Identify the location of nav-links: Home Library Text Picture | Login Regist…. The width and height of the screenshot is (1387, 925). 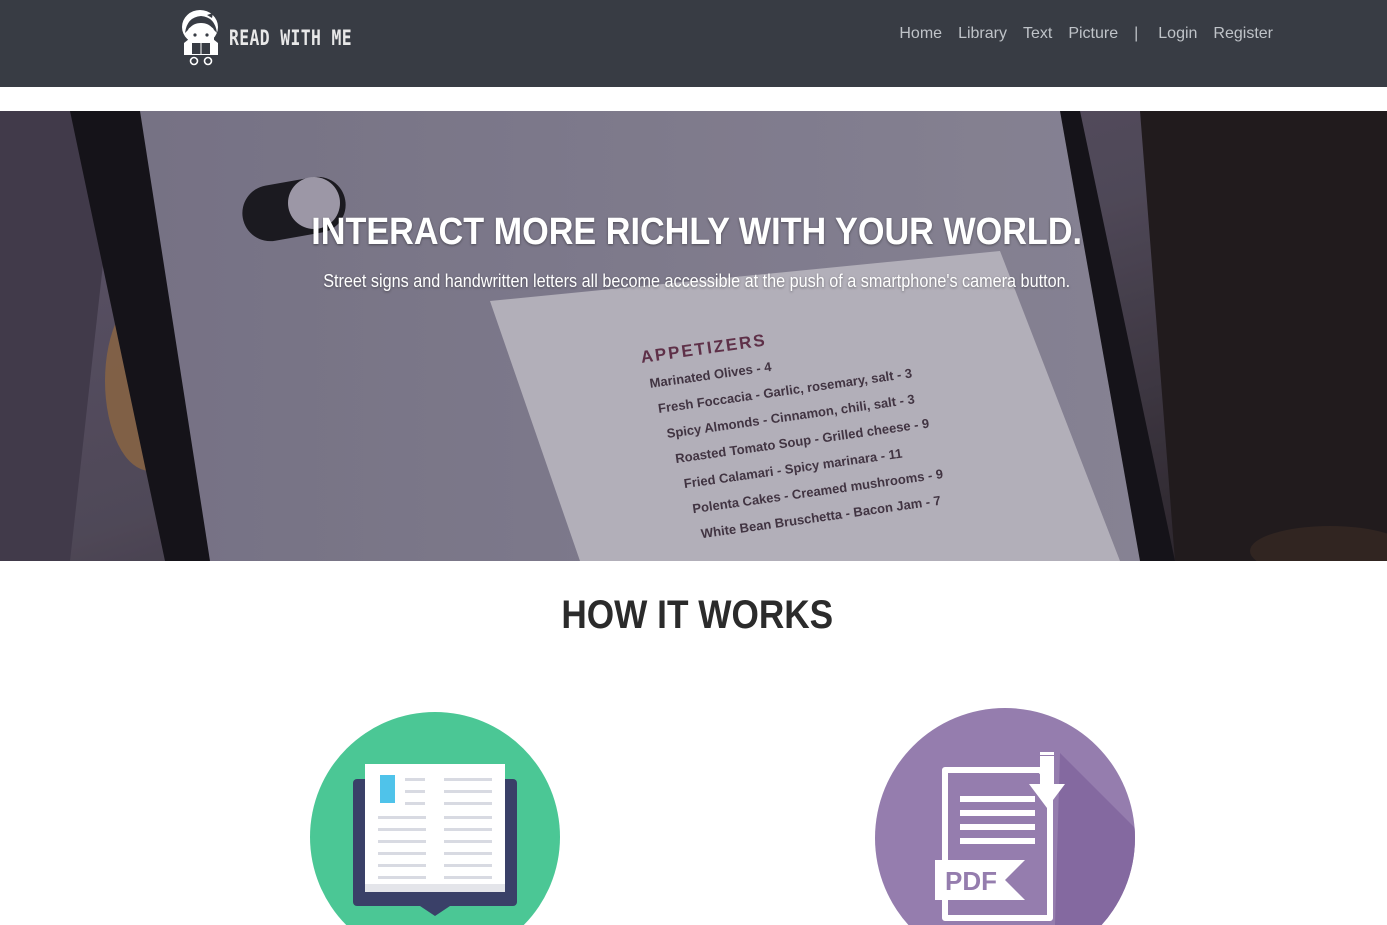
(1078, 34).